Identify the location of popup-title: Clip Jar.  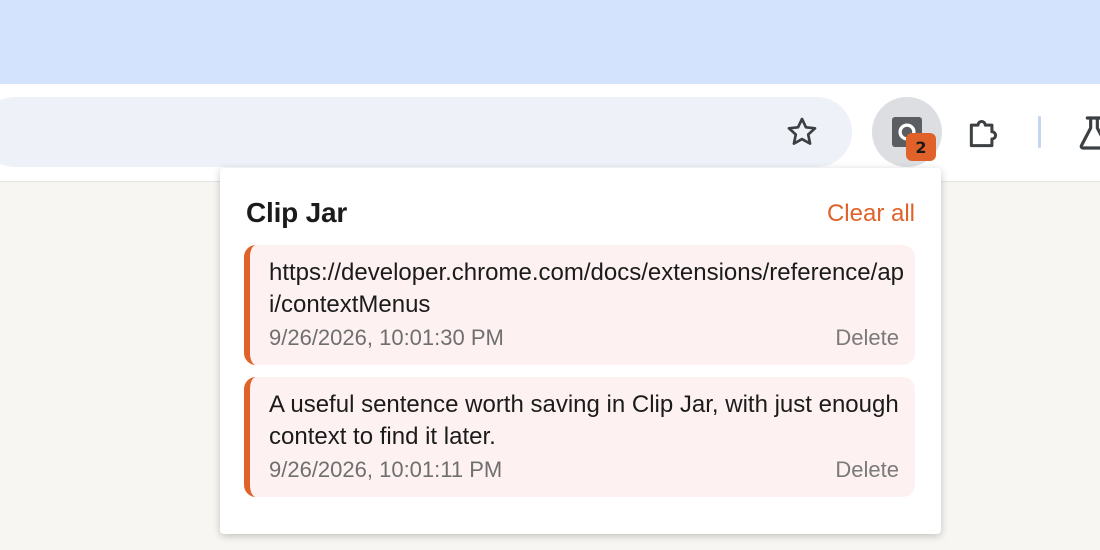
(297, 212).